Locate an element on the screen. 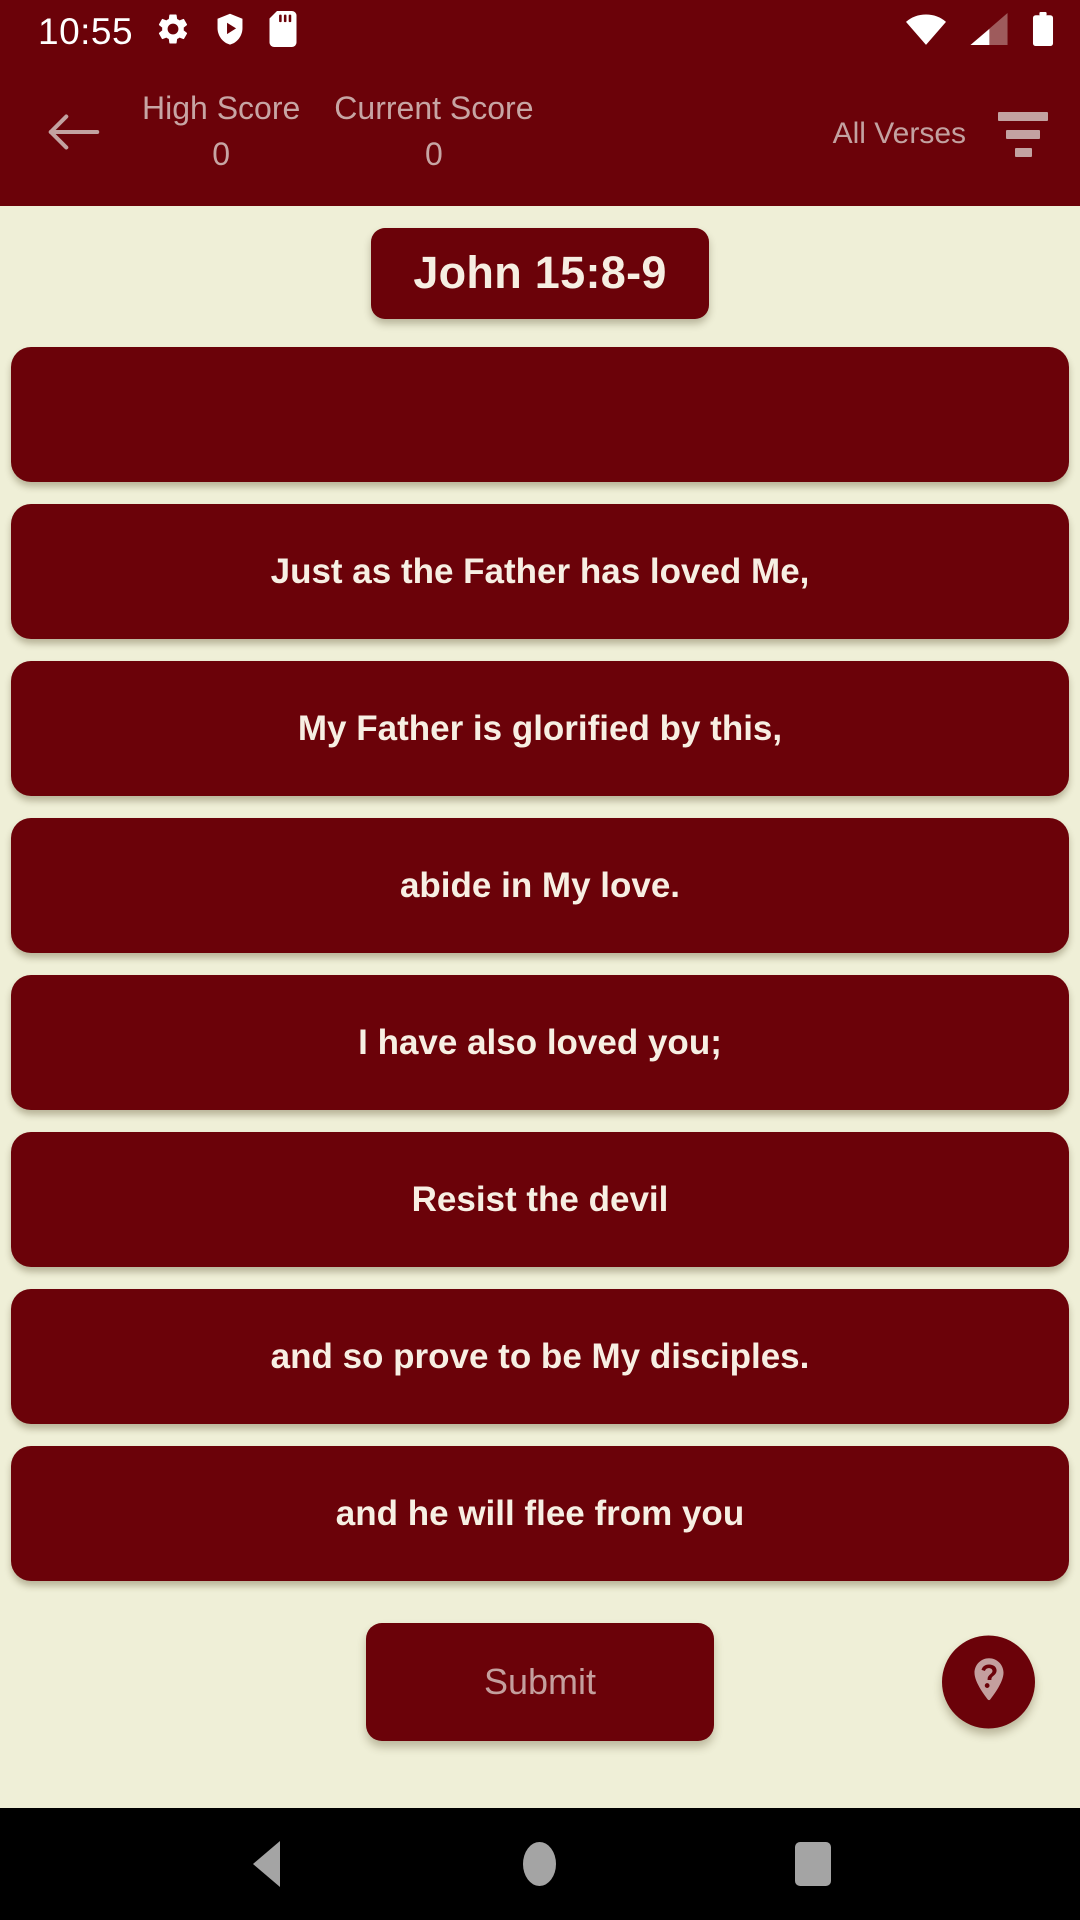 The width and height of the screenshot is (1080, 1920). verse-card: abide in My love. is located at coordinates (540, 885).